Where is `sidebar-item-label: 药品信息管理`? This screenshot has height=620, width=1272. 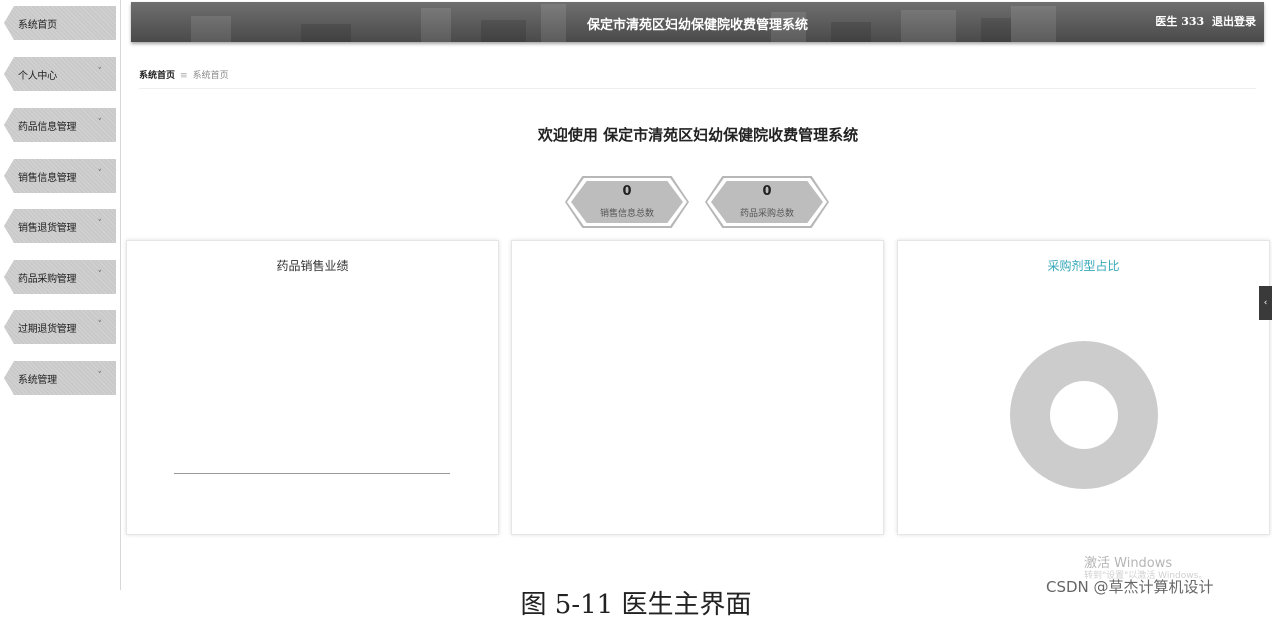 sidebar-item-label: 药品信息管理 is located at coordinates (47, 127).